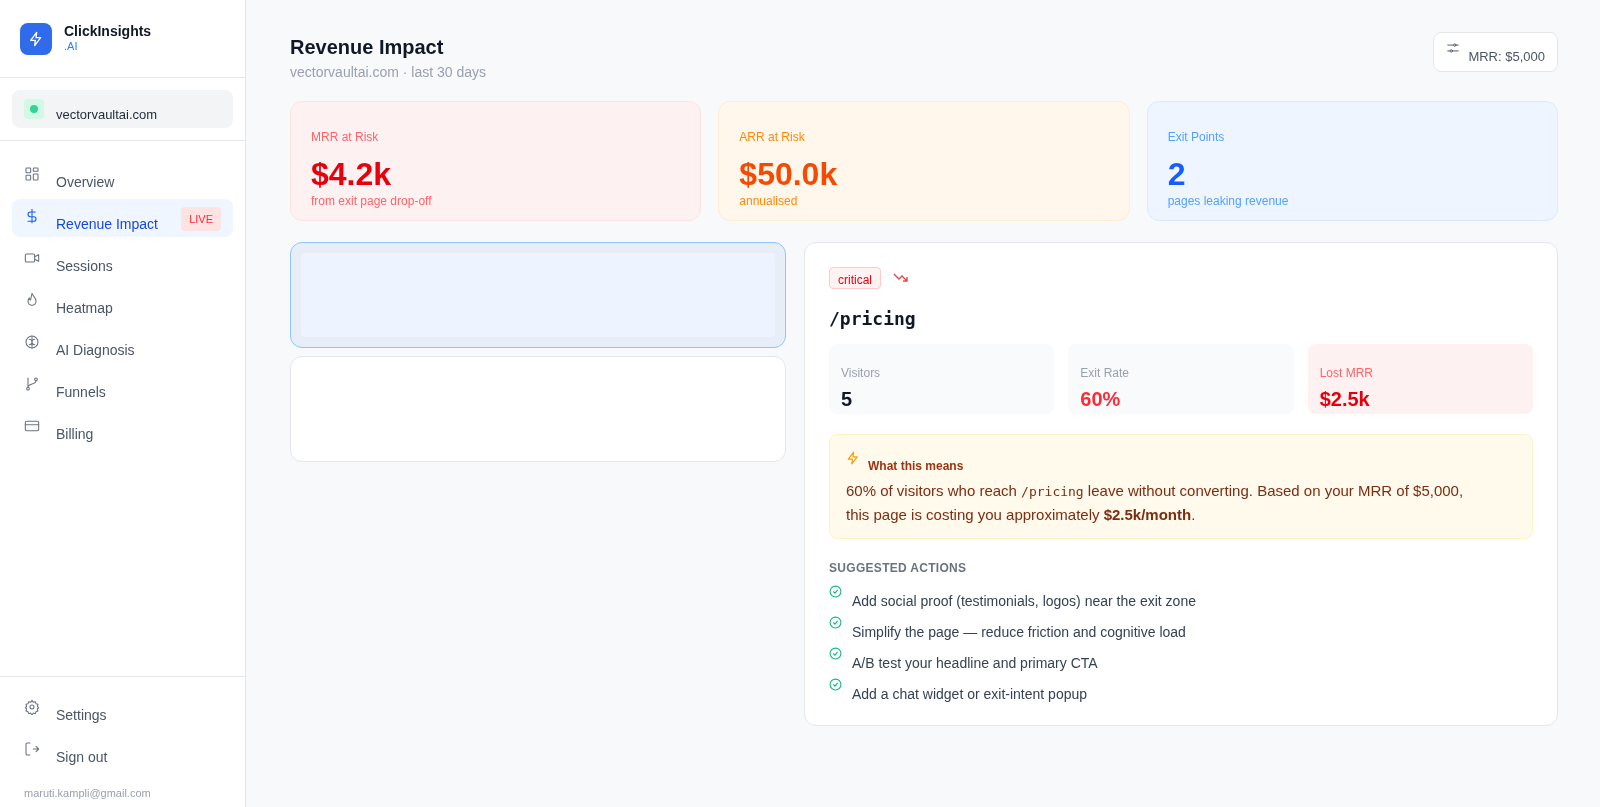 This screenshot has width=1600, height=807. I want to click on live-badge: LIVE, so click(201, 219).